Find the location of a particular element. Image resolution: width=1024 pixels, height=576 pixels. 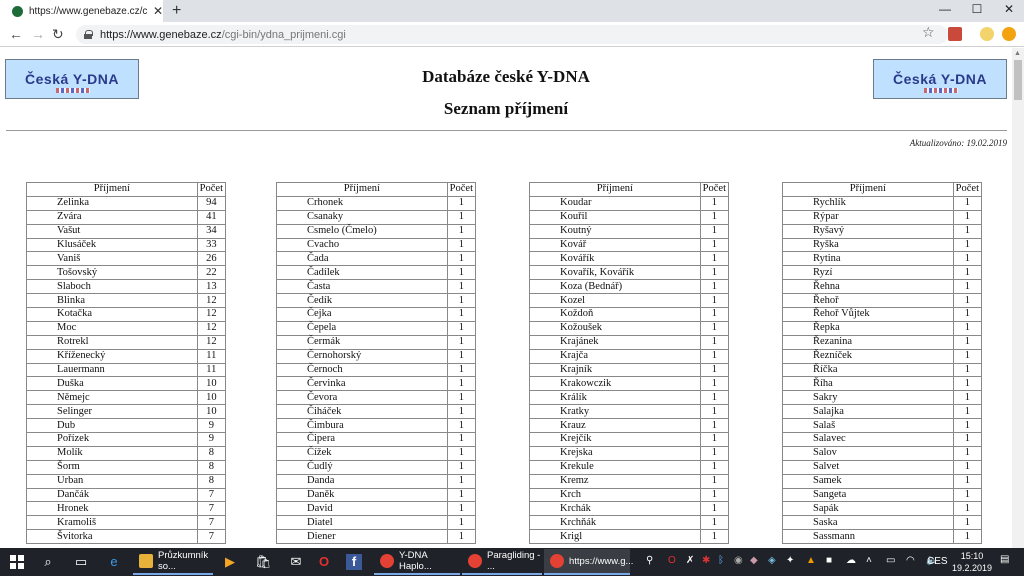

opera-tray-icon: O is located at coordinates (672, 560).